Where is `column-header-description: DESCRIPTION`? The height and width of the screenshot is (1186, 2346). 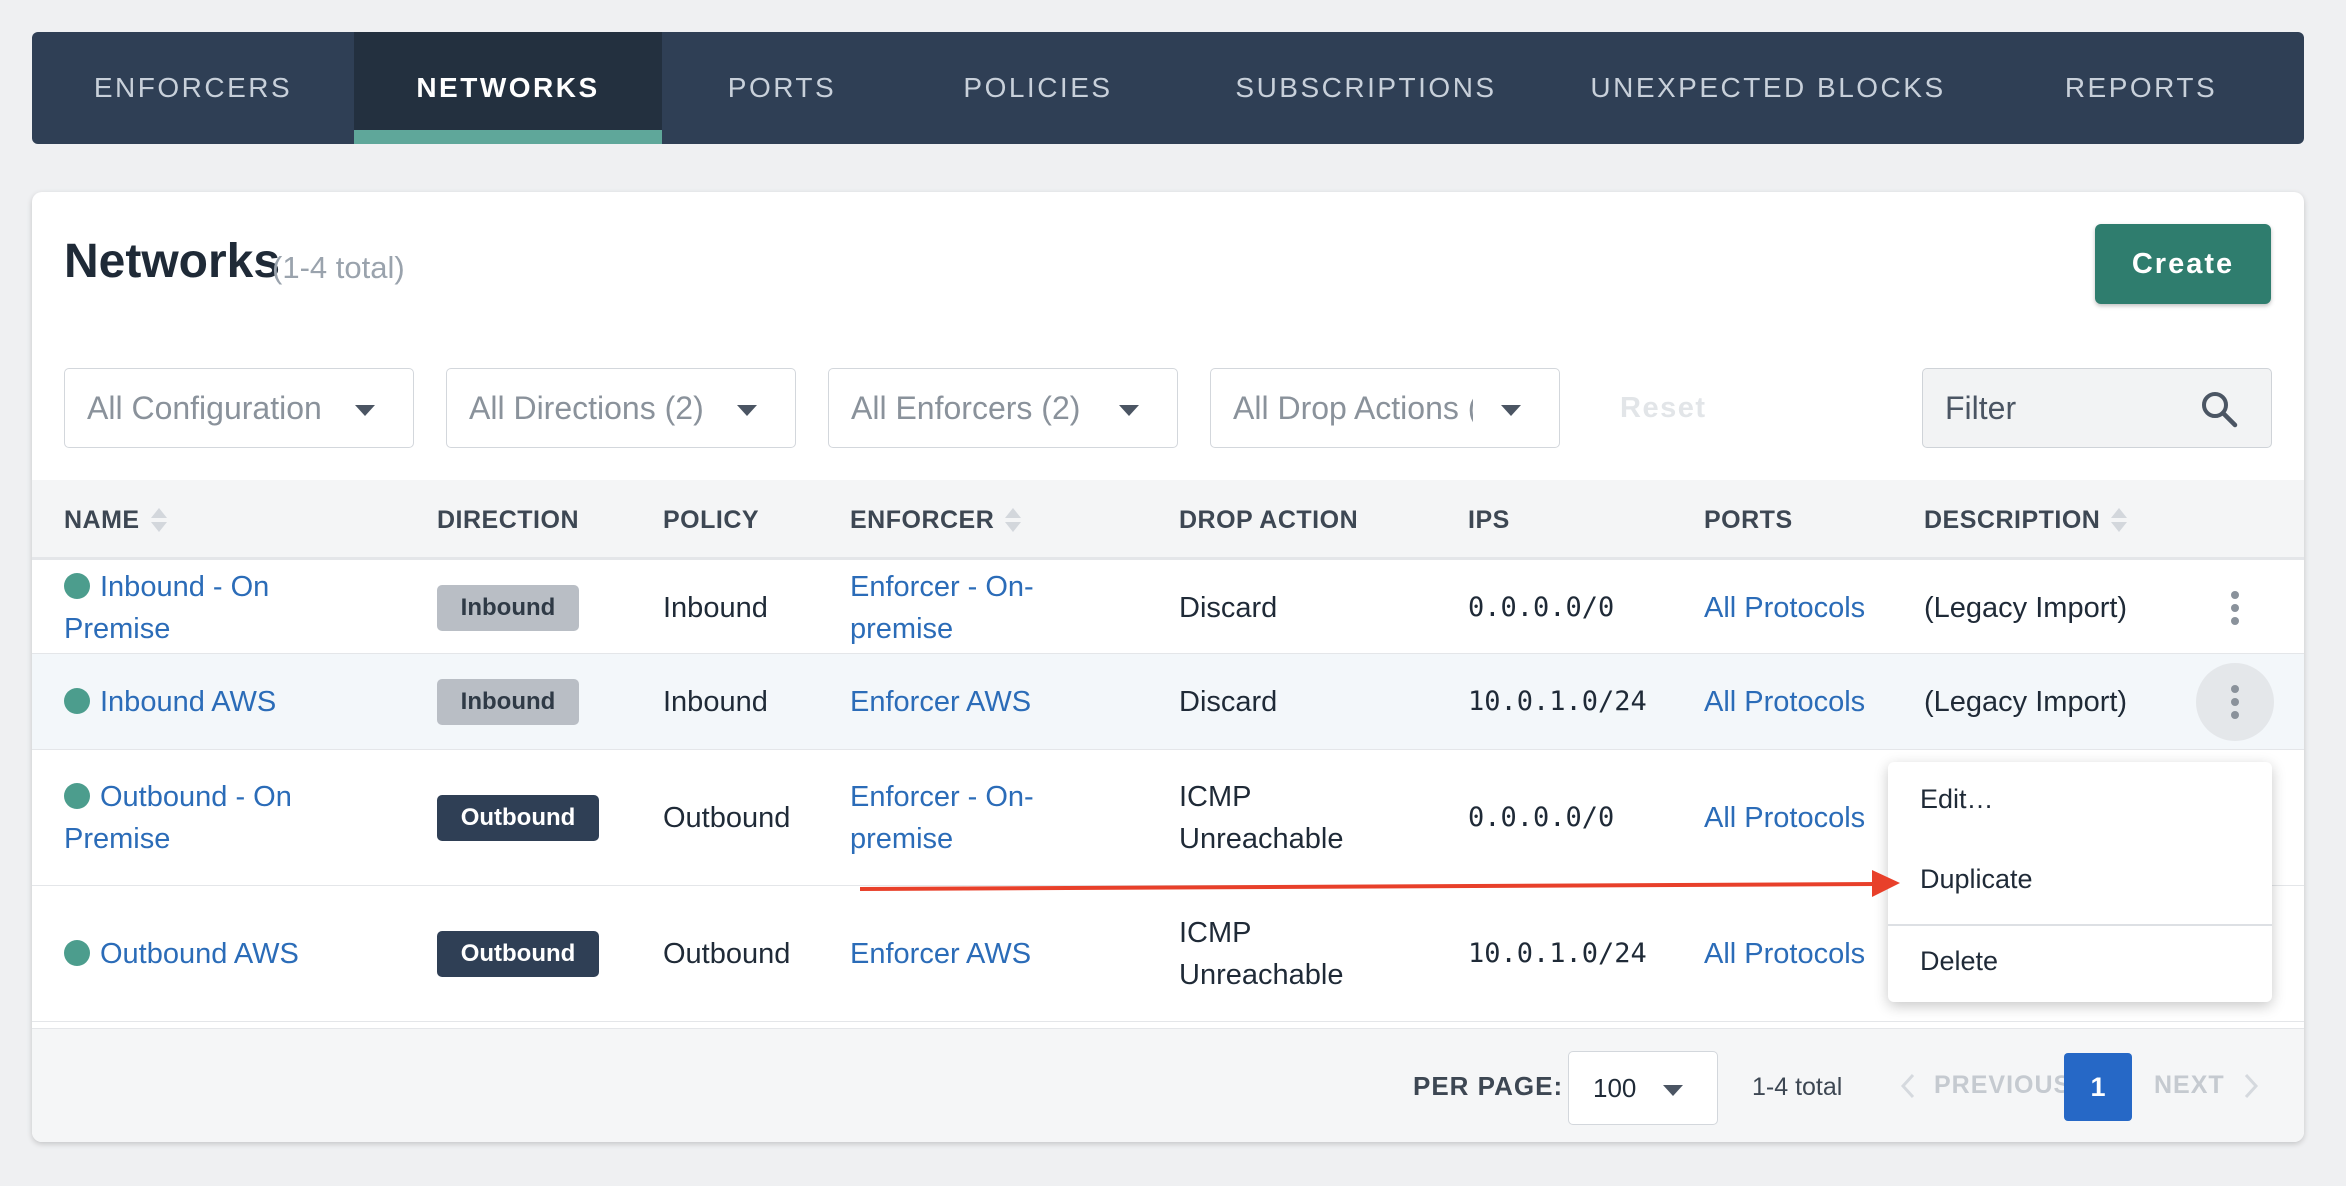
column-header-description: DESCRIPTION is located at coordinates (2026, 520).